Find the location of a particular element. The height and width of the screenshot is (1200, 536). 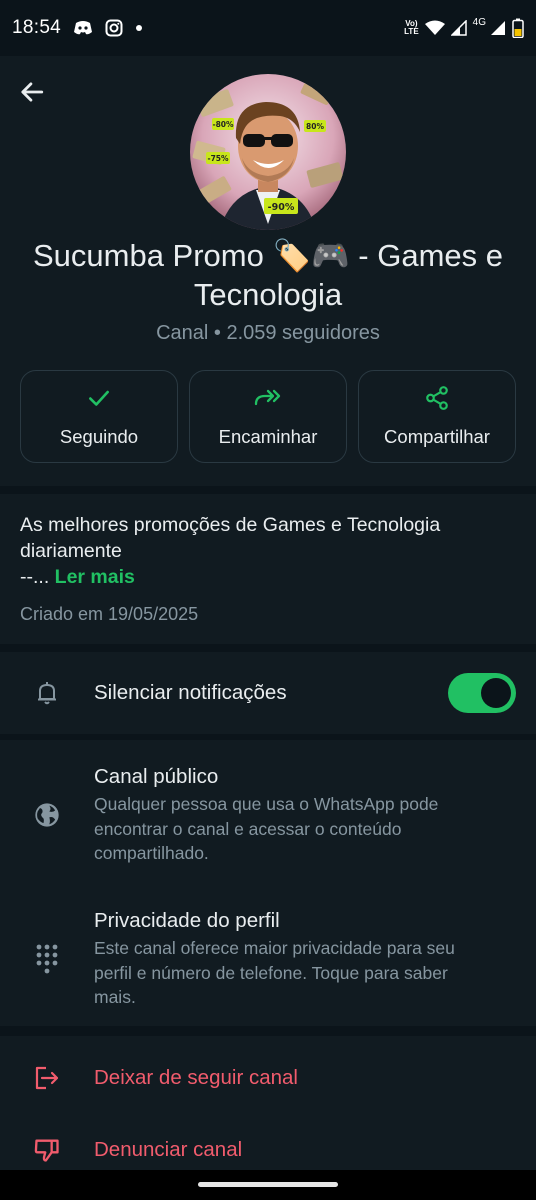

following-button: Seguindo is located at coordinates (99, 416).